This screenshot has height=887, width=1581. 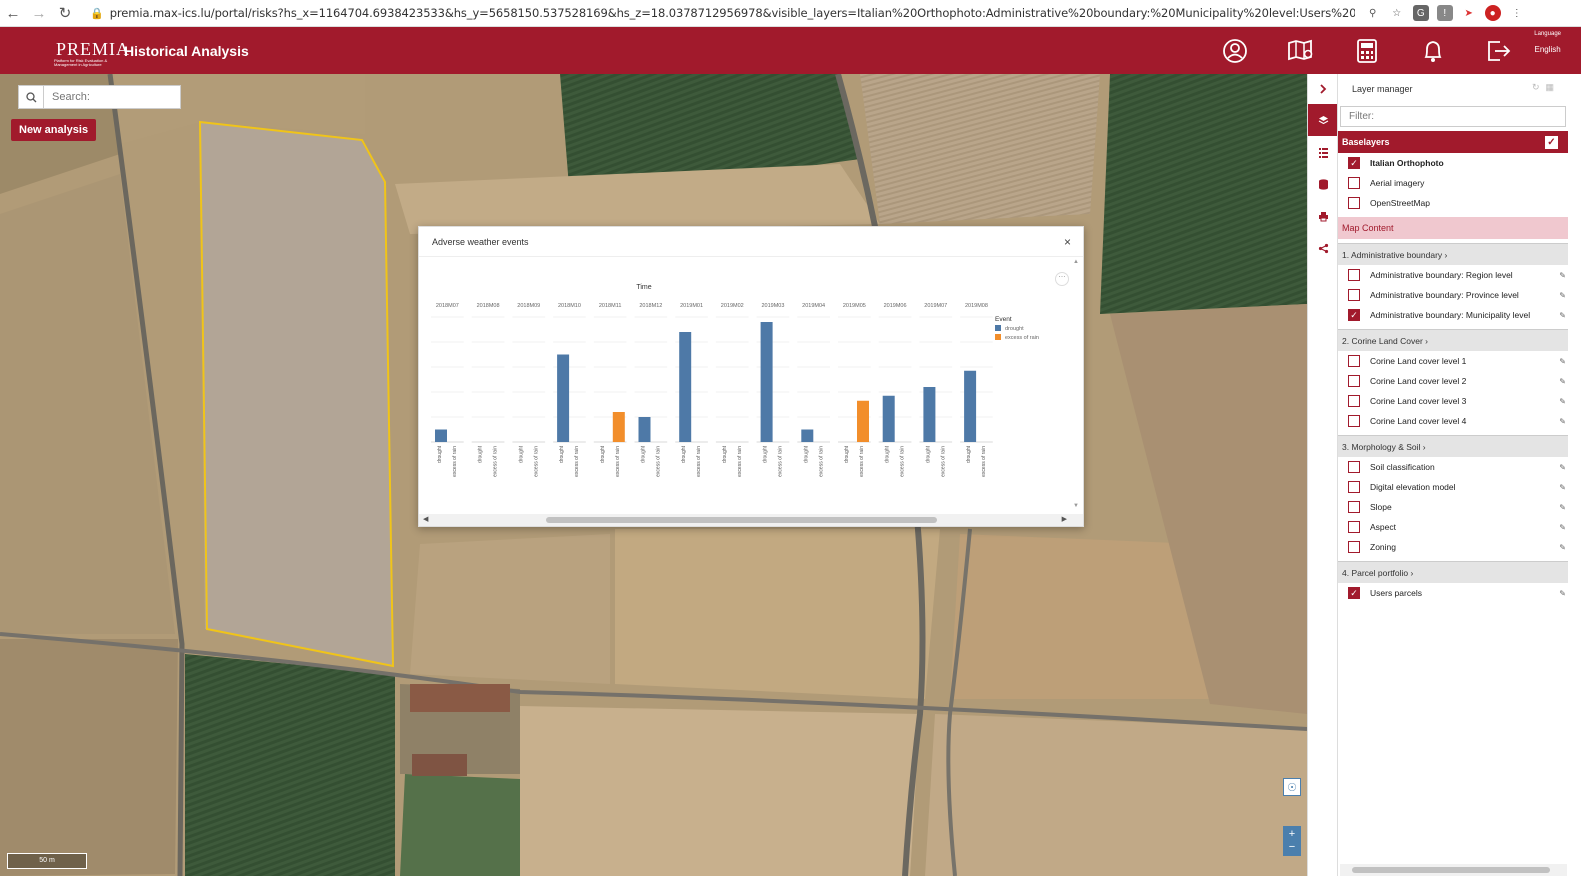 I want to click on scroll-left-icon: ◀, so click(x=425, y=519).